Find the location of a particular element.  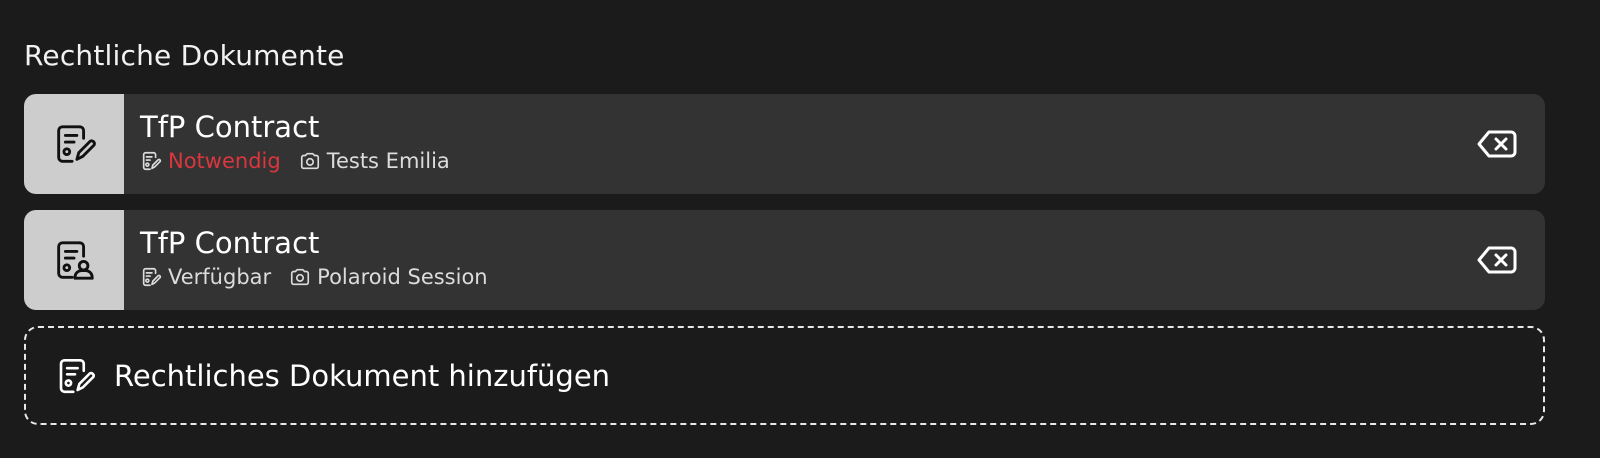

document-session: Tests Emilia is located at coordinates (388, 161).